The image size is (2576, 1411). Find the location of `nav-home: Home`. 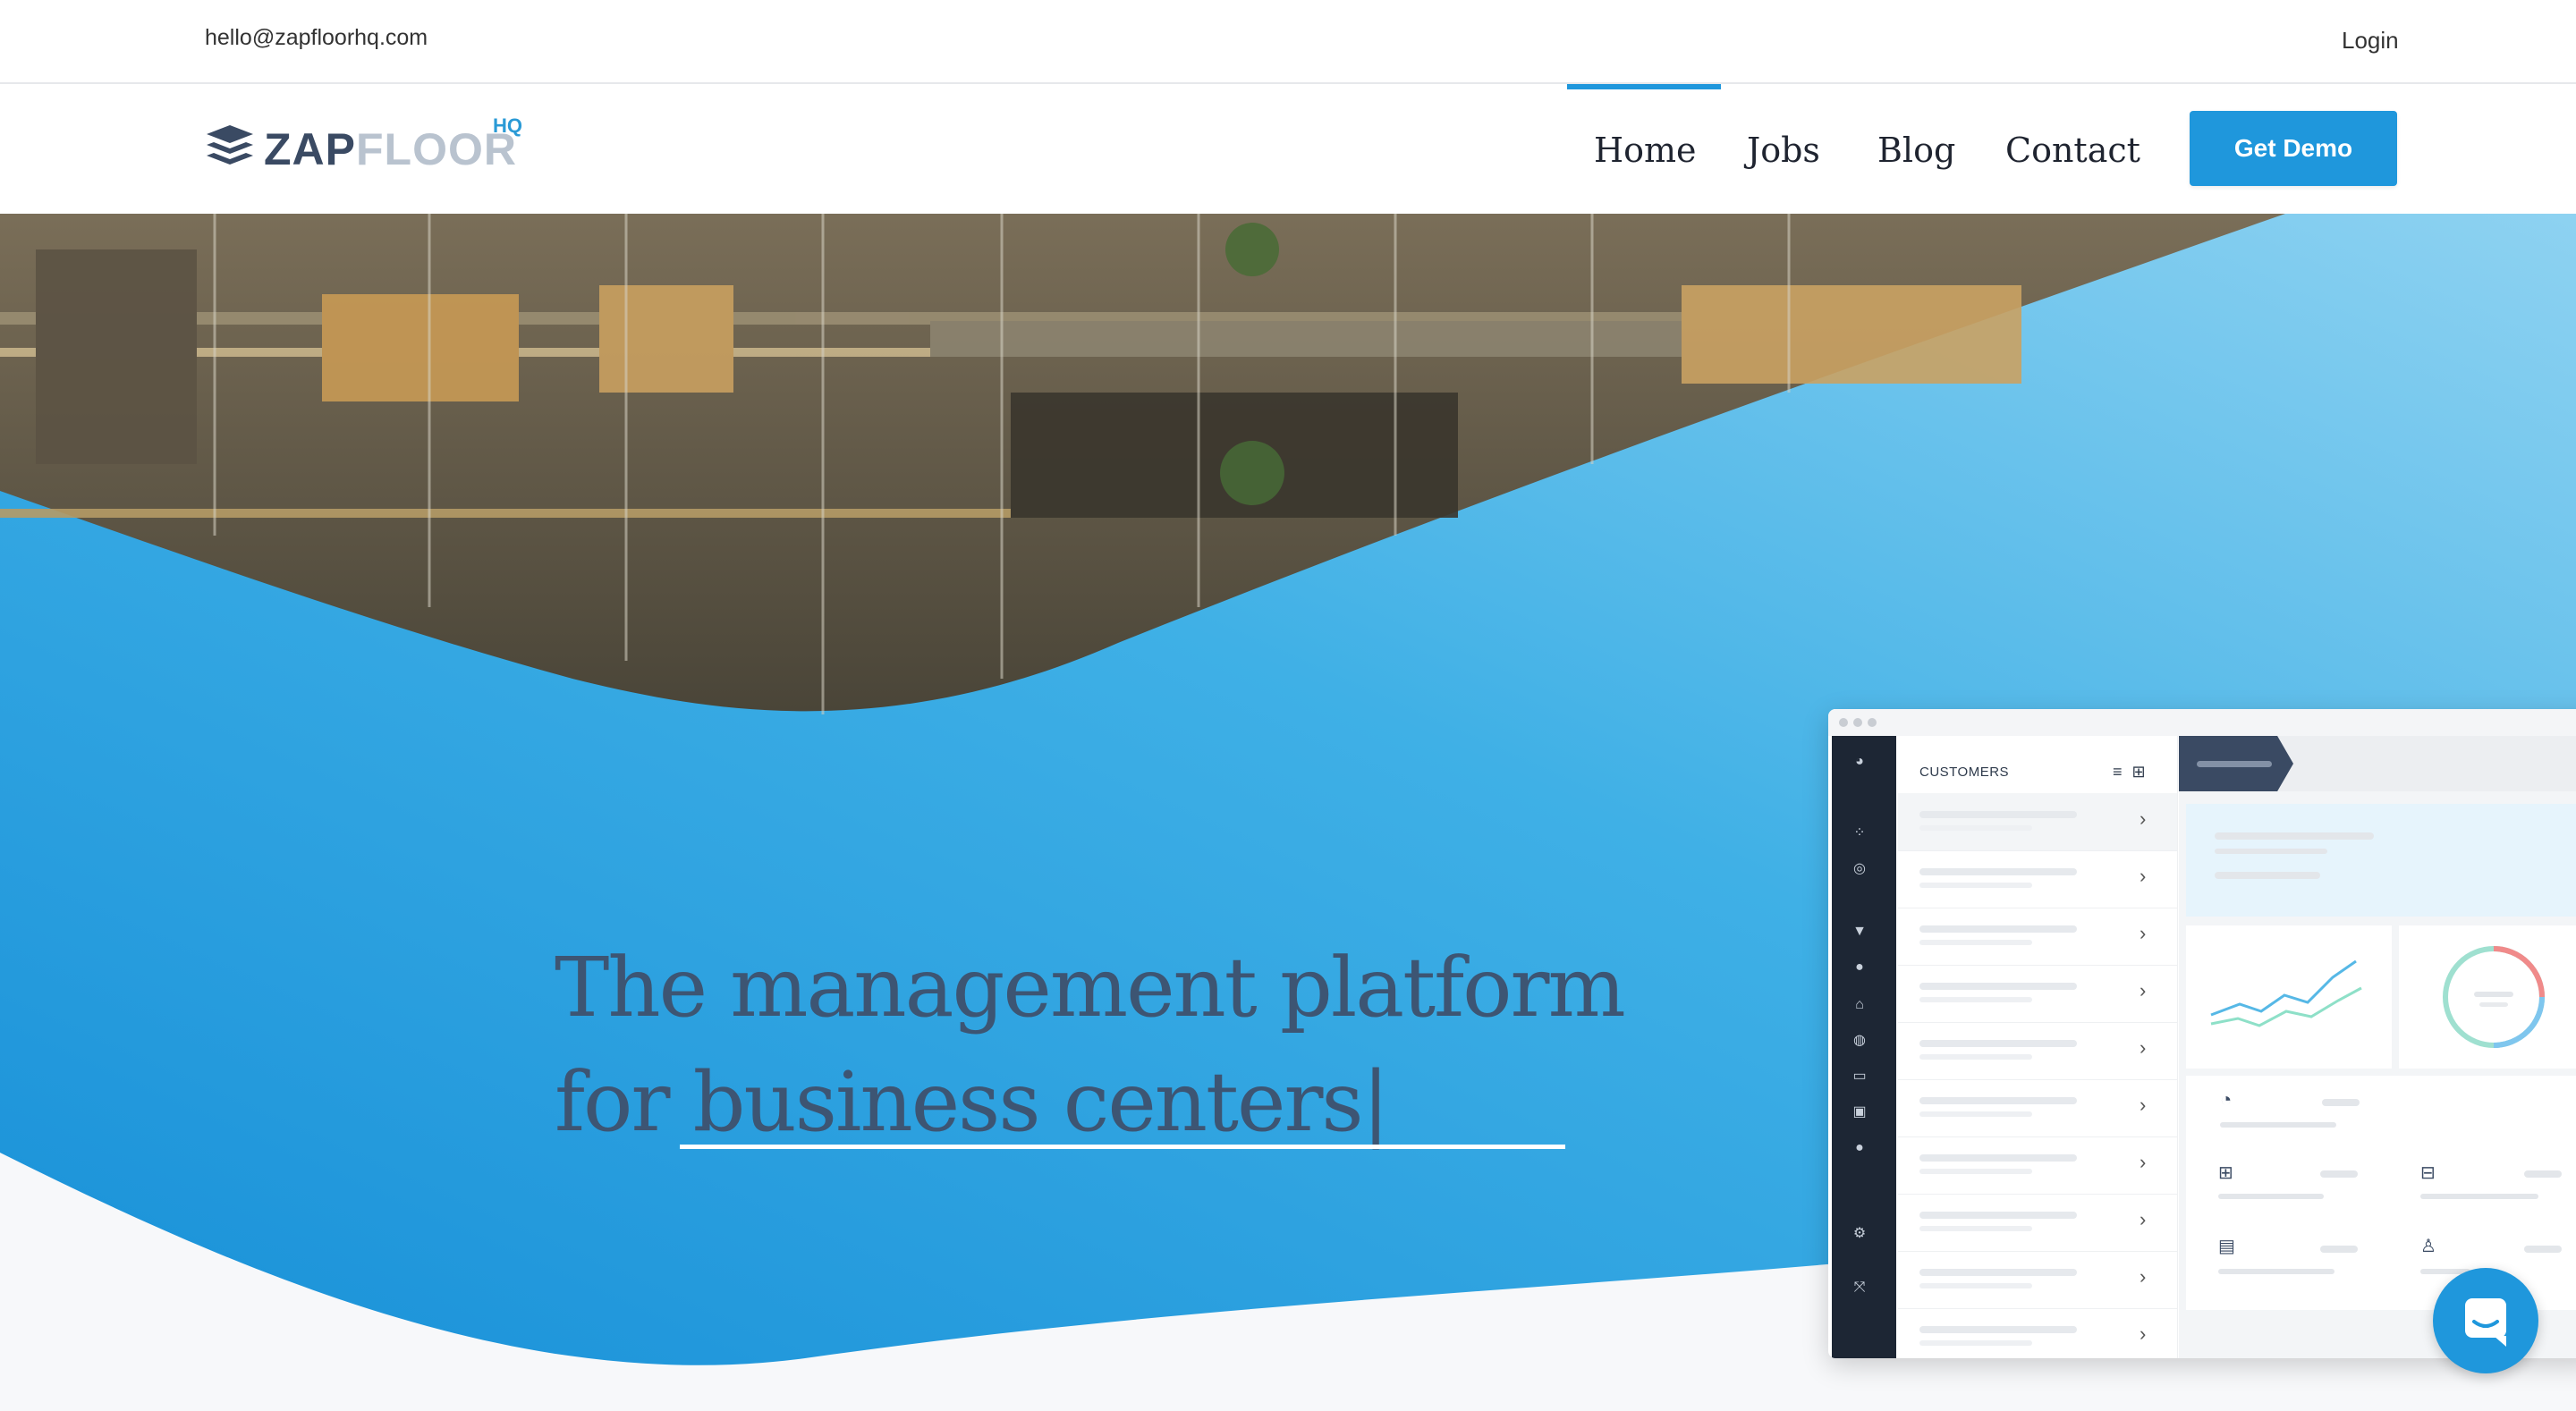

nav-home: Home is located at coordinates (1645, 151).